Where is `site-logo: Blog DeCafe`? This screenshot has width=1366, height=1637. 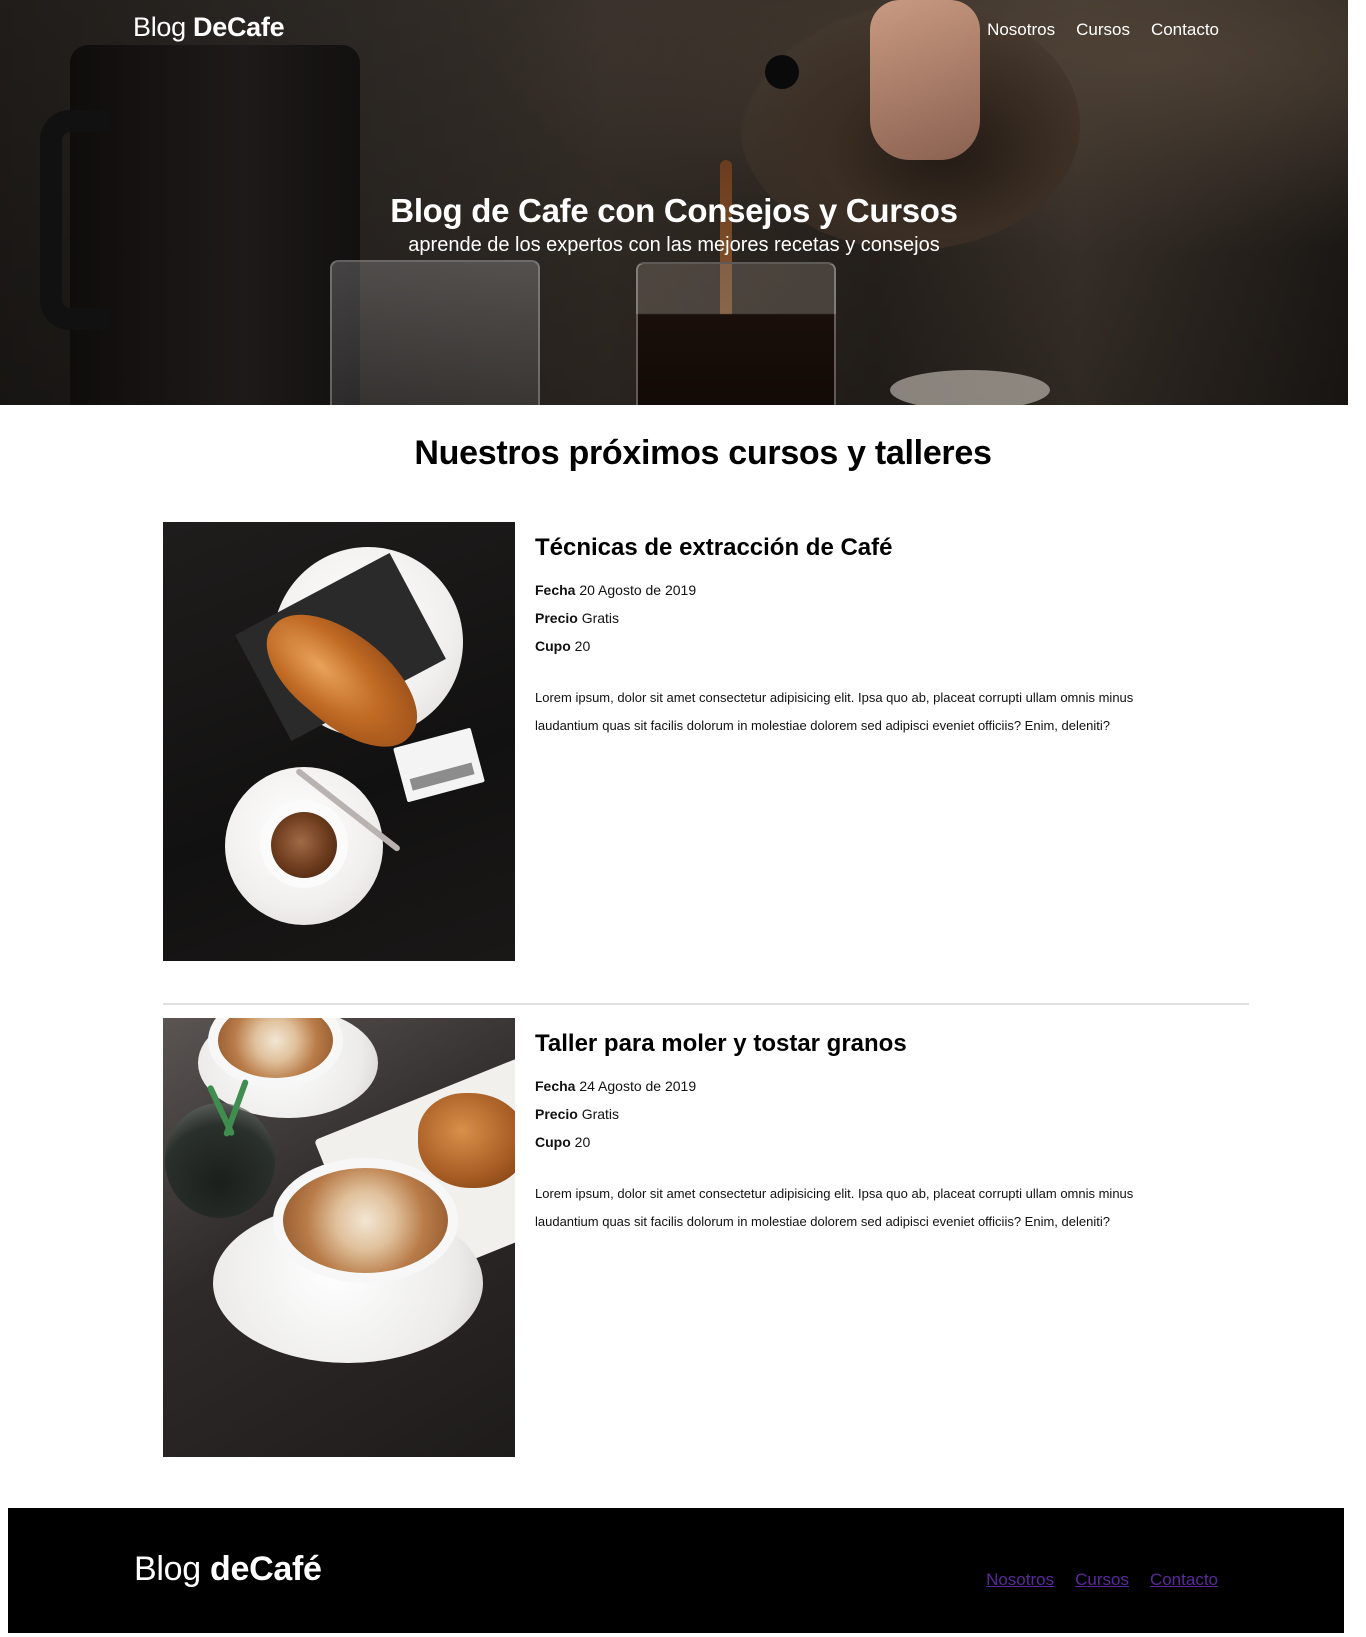 site-logo: Blog DeCafe is located at coordinates (209, 27).